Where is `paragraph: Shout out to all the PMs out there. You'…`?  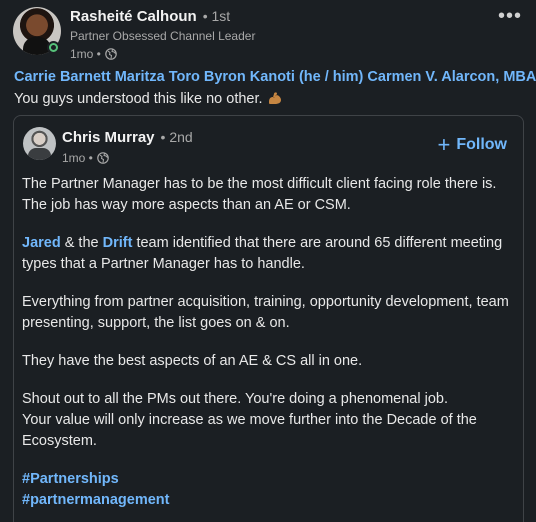
paragraph: Shout out to all the PMs out there. You'… is located at coordinates (269, 420).